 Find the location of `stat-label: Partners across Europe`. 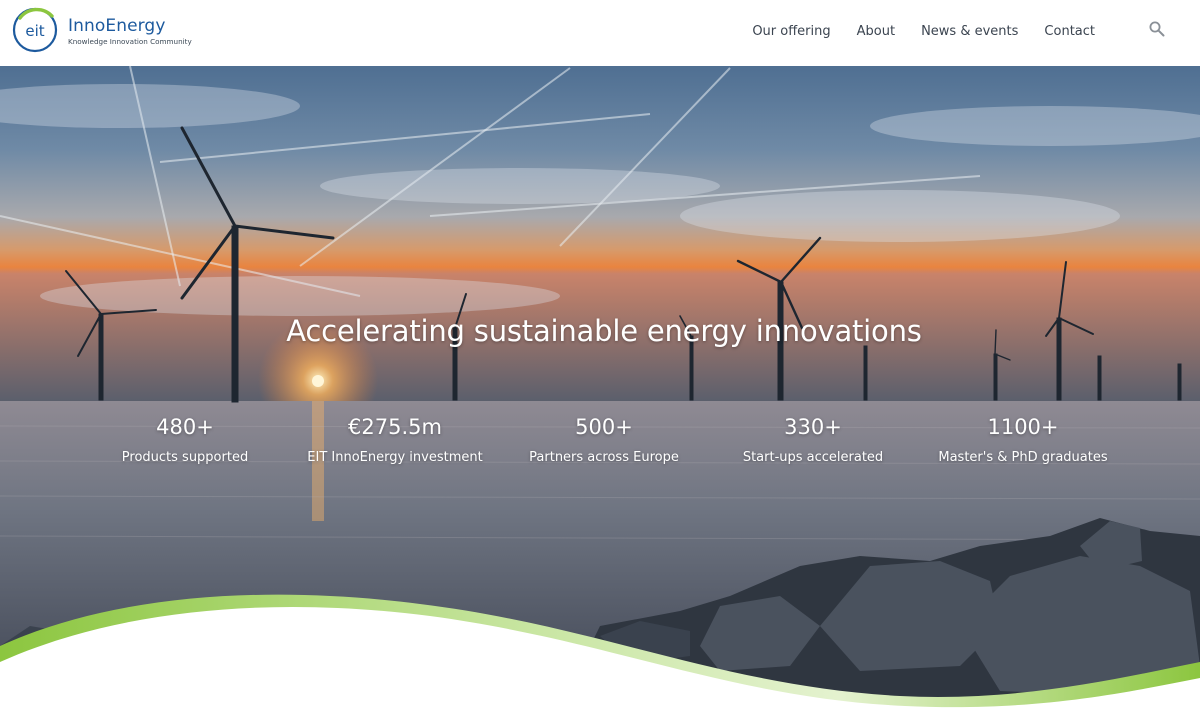

stat-label: Partners across Europe is located at coordinates (604, 457).